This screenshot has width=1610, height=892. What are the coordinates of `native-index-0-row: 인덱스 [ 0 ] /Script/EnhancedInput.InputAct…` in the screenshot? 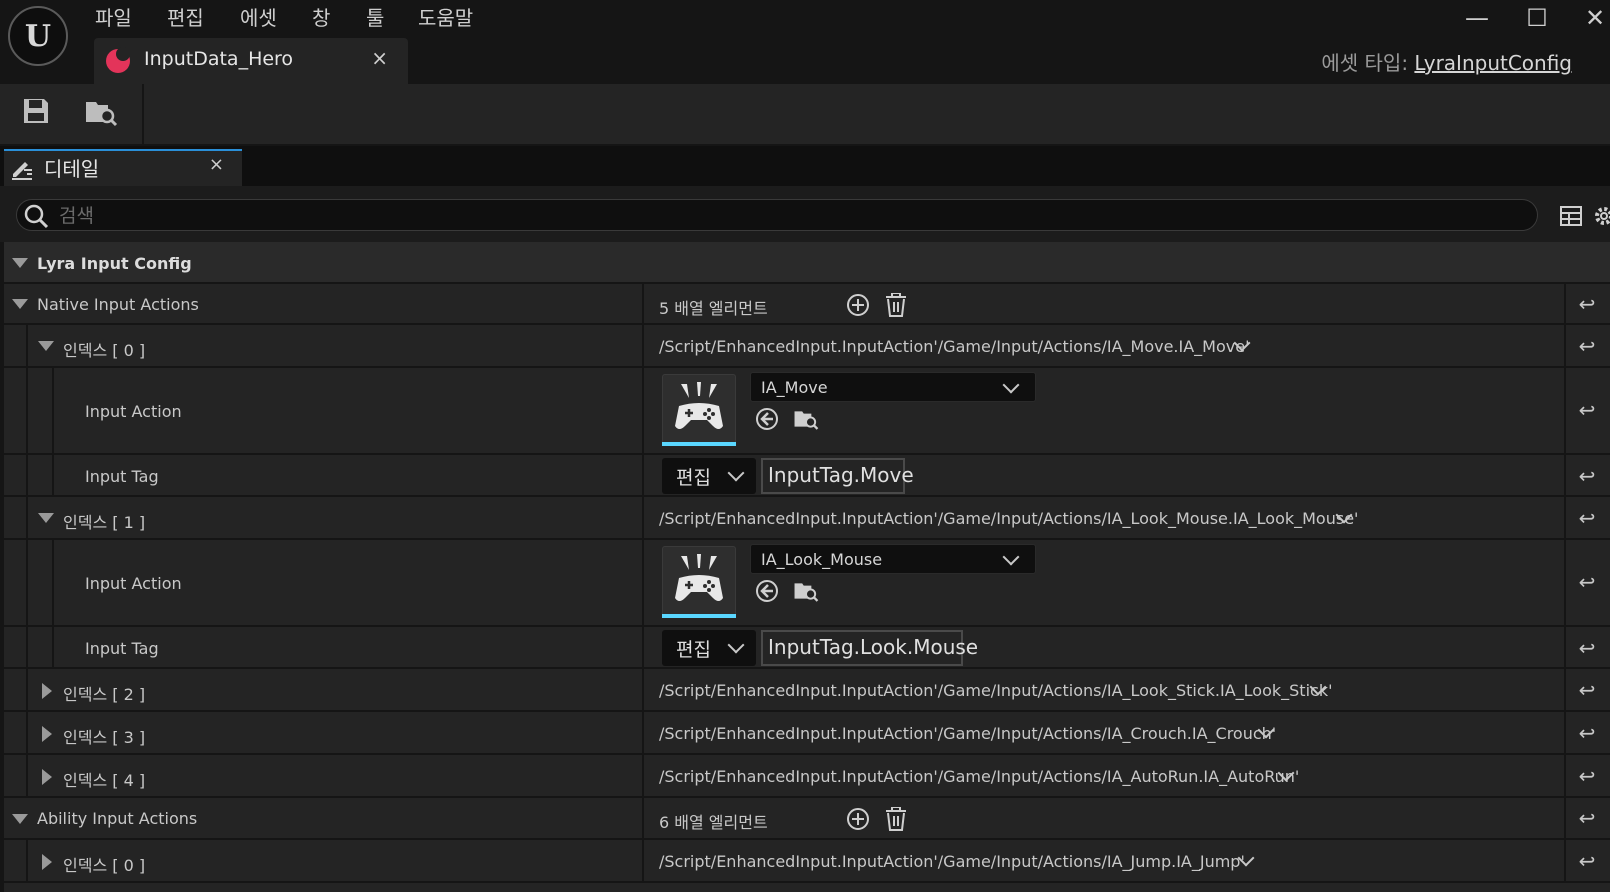 It's located at (807, 346).